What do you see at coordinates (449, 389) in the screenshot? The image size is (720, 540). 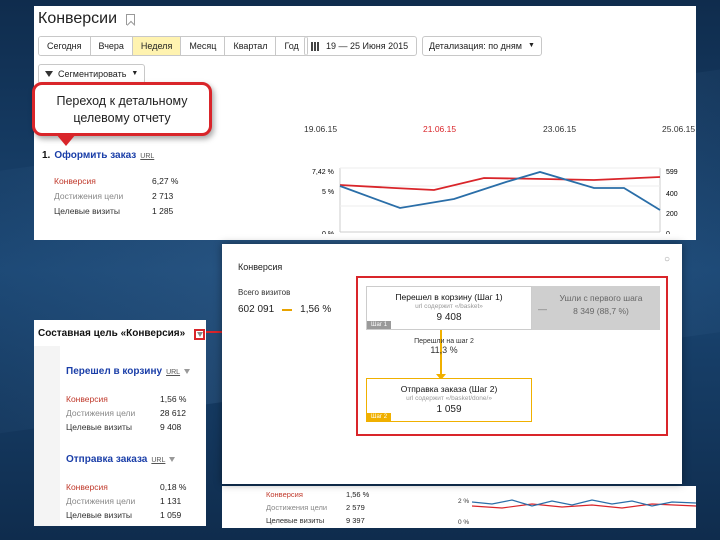 I see `step-title: Отправка заказа (Шаг 2)` at bounding box center [449, 389].